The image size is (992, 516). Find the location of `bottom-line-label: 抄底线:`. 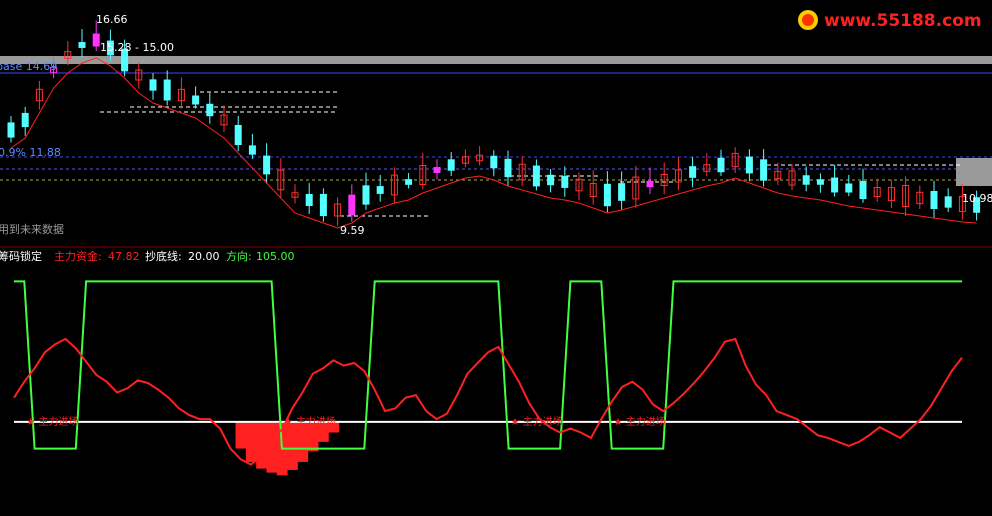

bottom-line-label: 抄底线: is located at coordinates (163, 256).